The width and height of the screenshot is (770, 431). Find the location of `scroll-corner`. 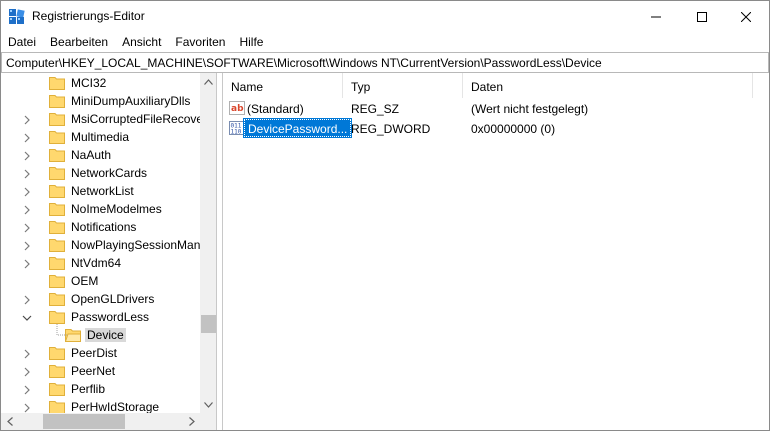

scroll-corner is located at coordinates (208, 421).